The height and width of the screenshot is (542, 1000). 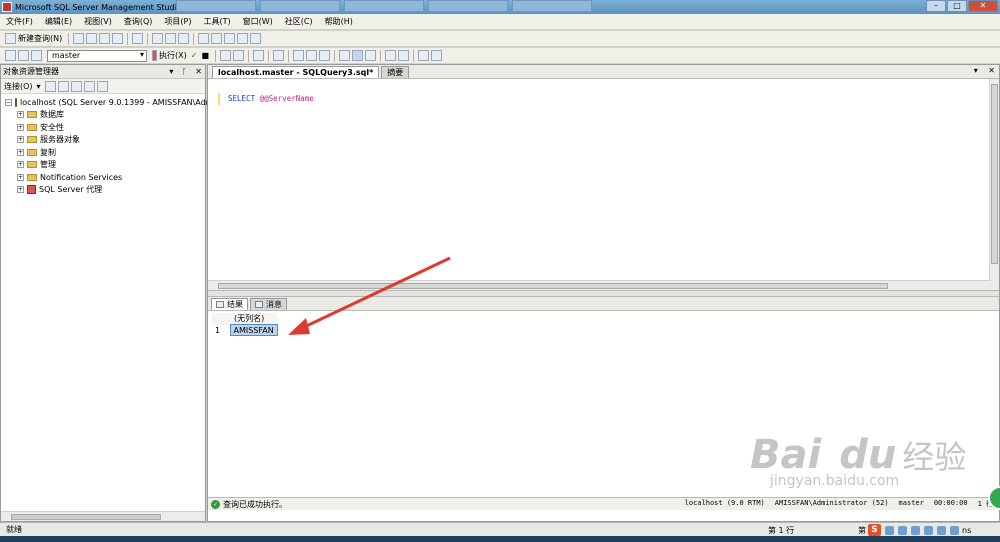 What do you see at coordinates (599, 285) in the screenshot?
I see `editor-hscrollbar` at bounding box center [599, 285].